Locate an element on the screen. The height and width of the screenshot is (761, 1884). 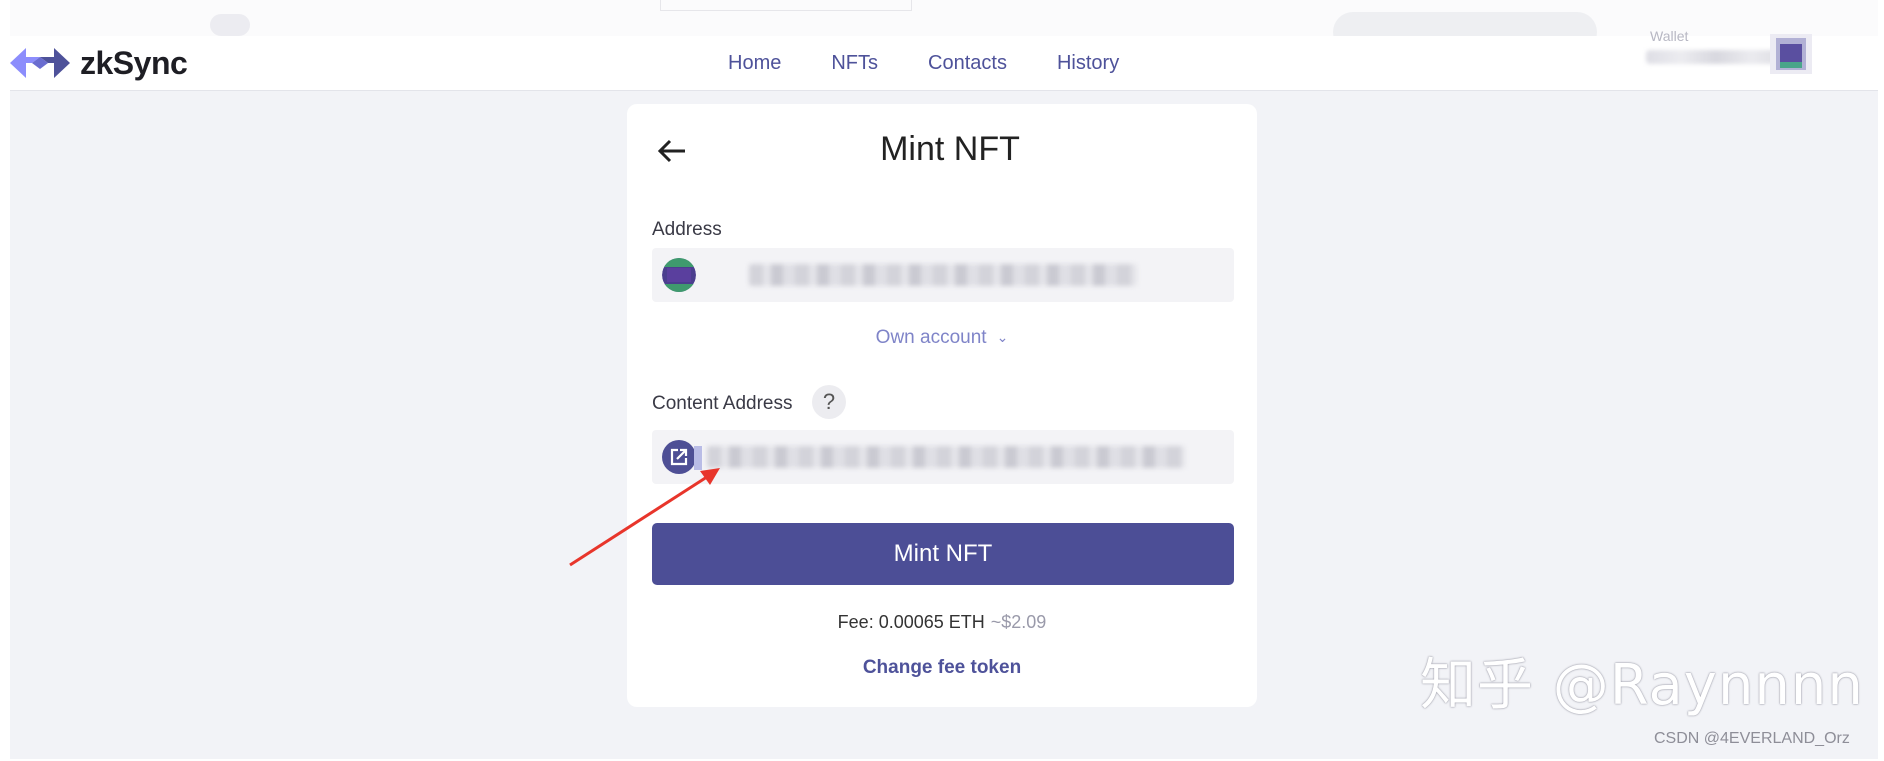
fee-info: Fee: 0.00065 ETH ~$2.09 is located at coordinates (942, 622).